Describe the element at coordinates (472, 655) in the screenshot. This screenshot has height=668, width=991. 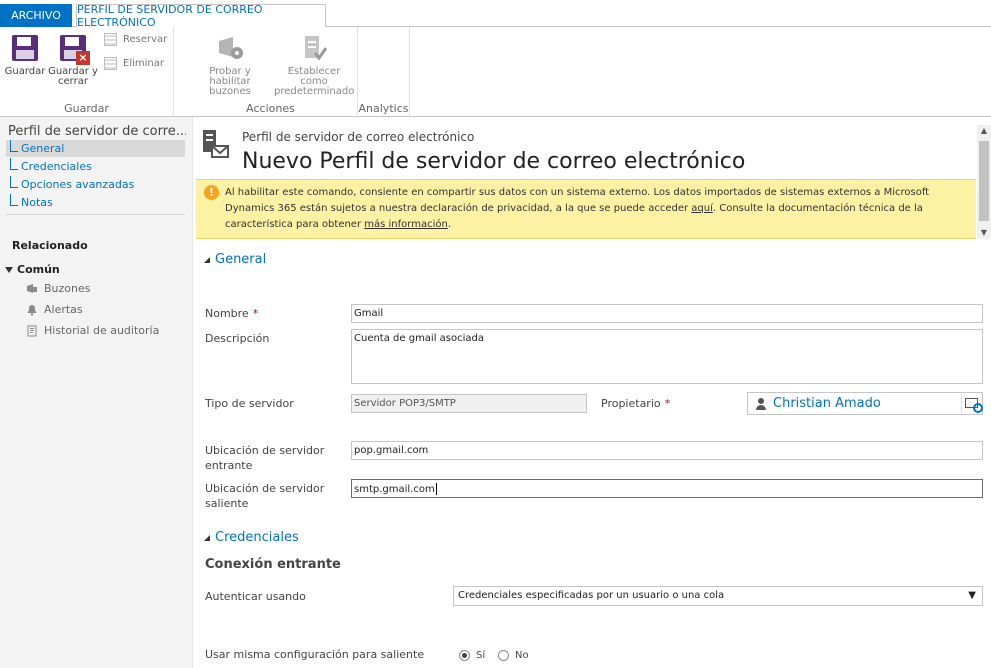
I see `radio-si: Sí` at that location.